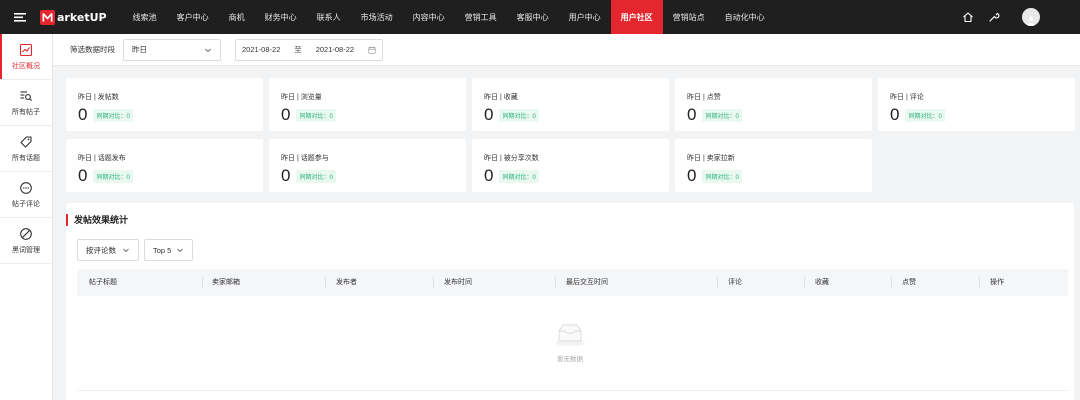  Describe the element at coordinates (994, 17) in the screenshot. I see `wrench-icon` at that location.